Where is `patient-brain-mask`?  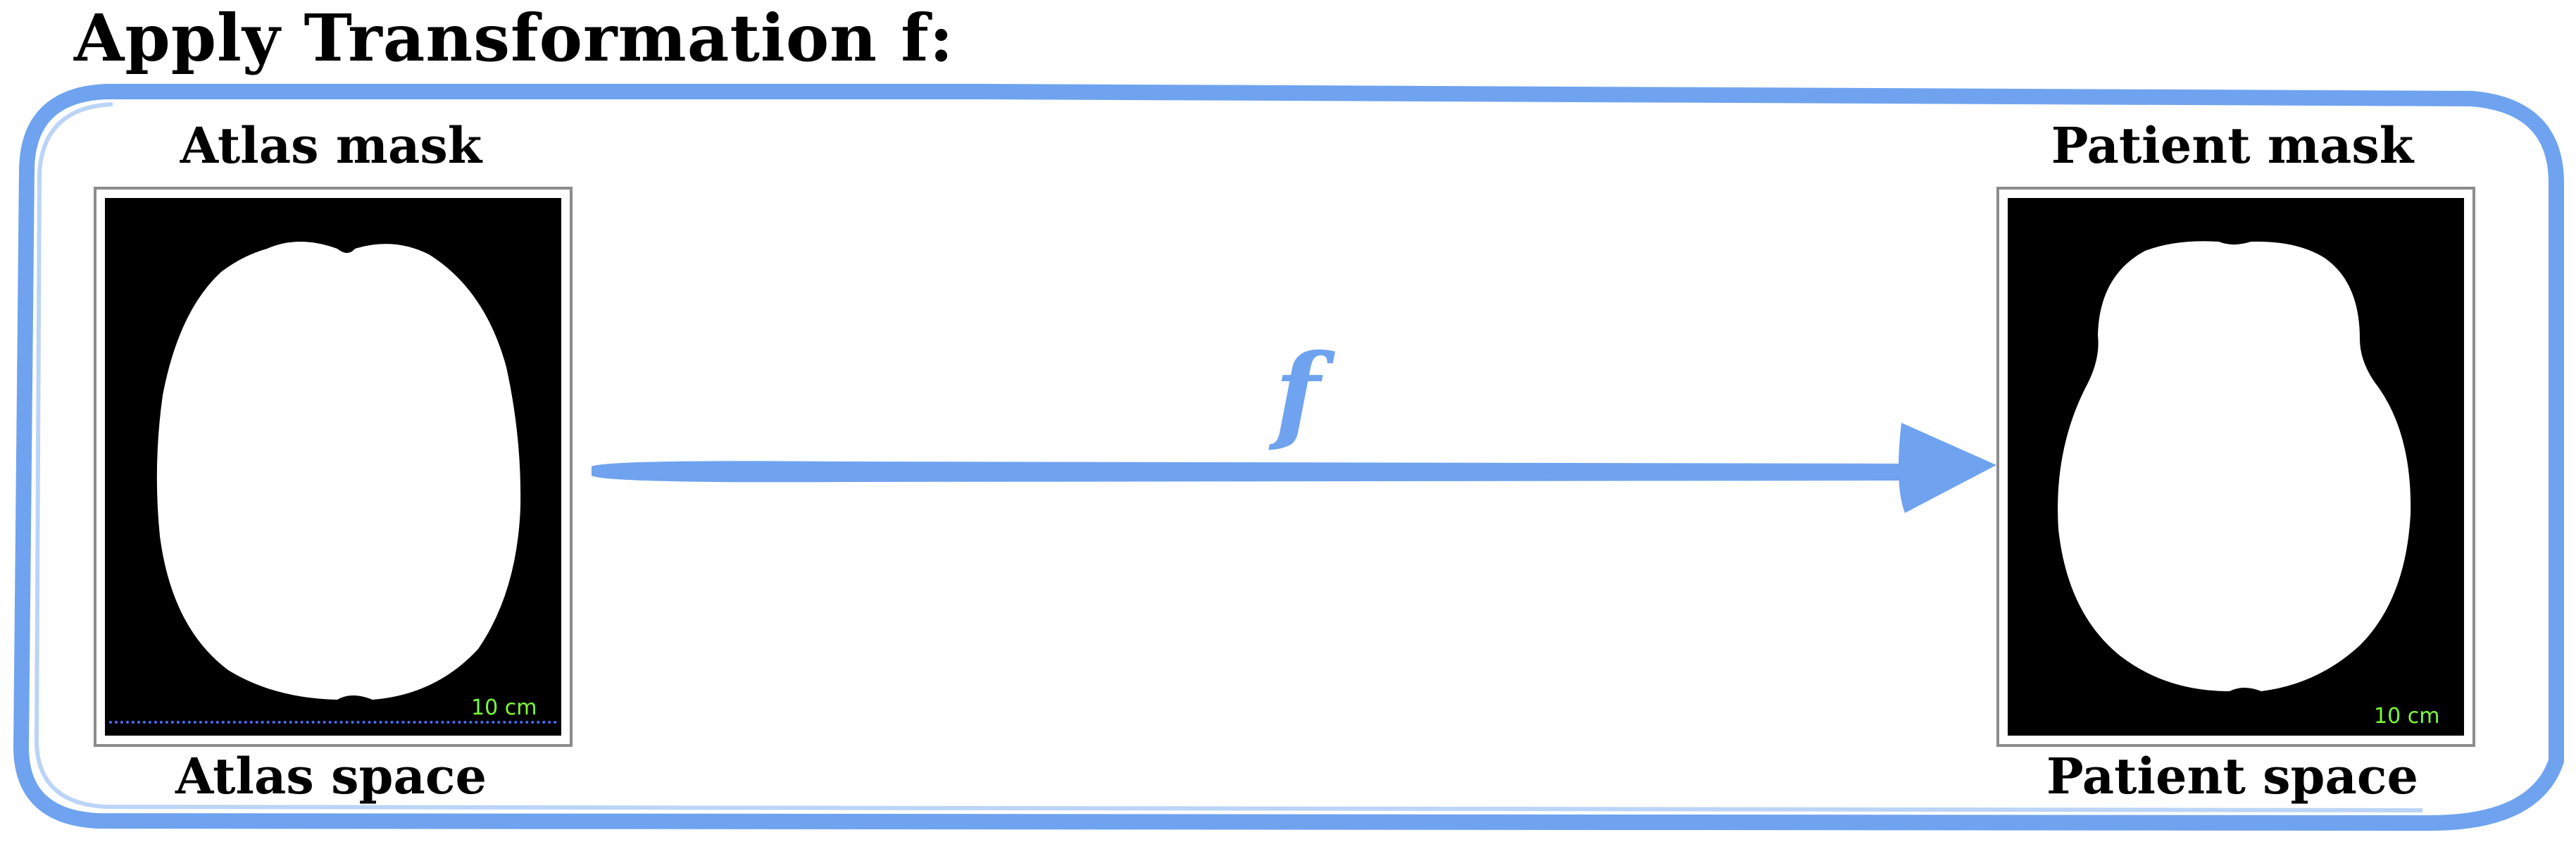
patient-brain-mask is located at coordinates (2234, 466).